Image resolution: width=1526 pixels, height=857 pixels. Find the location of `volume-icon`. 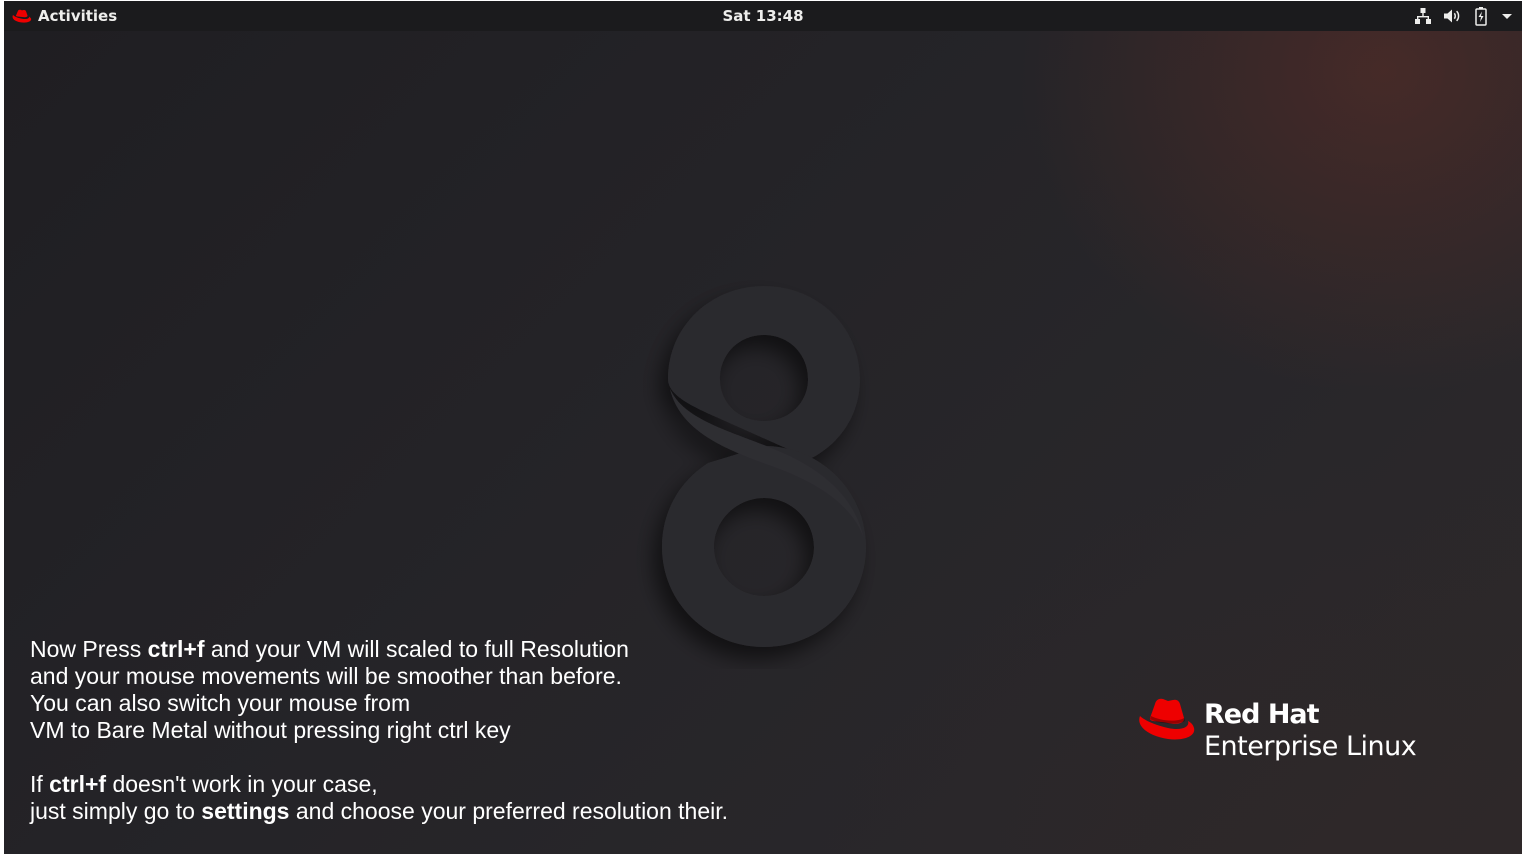

volume-icon is located at coordinates (1452, 16).